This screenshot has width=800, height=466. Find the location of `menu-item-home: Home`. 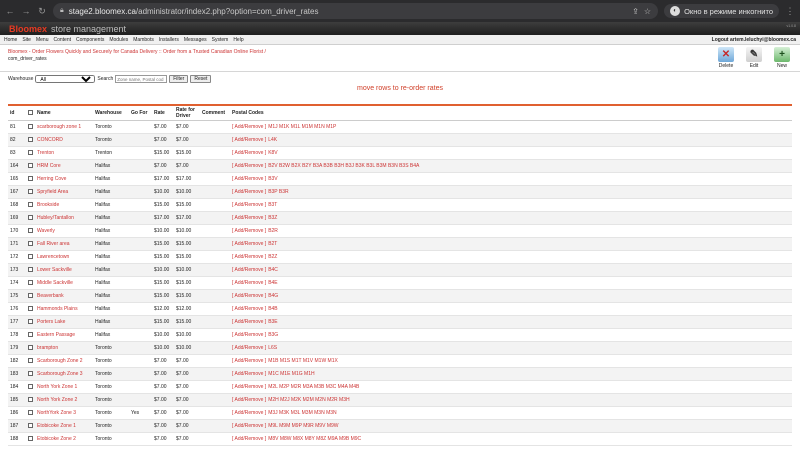

menu-item-home: Home is located at coordinates (10, 40).